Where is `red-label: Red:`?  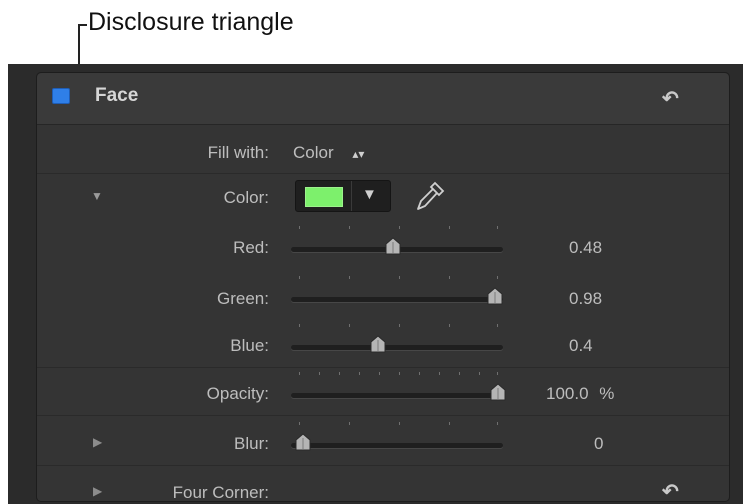 red-label: Red: is located at coordinates (251, 247).